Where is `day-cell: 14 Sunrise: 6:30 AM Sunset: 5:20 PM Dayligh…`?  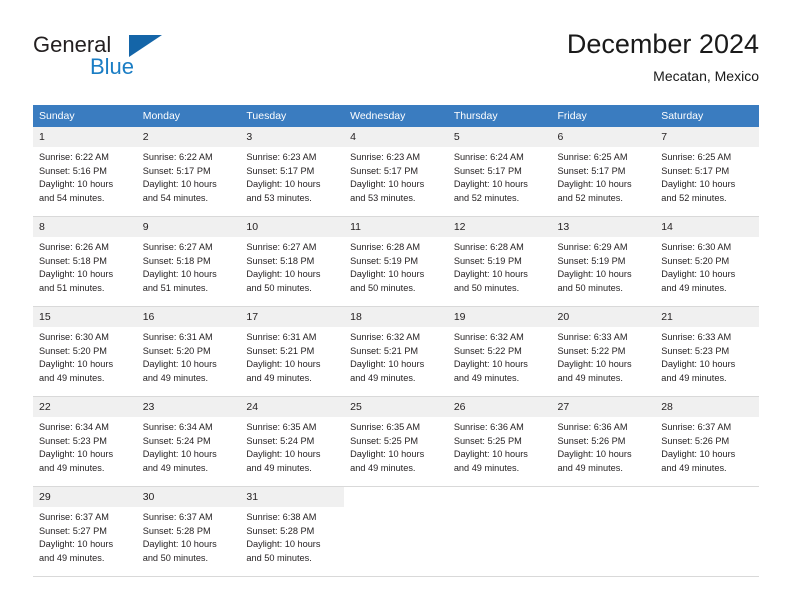
day-cell: 14 Sunrise: 6:30 AM Sunset: 5:20 PM Dayligh… is located at coordinates (707, 262).